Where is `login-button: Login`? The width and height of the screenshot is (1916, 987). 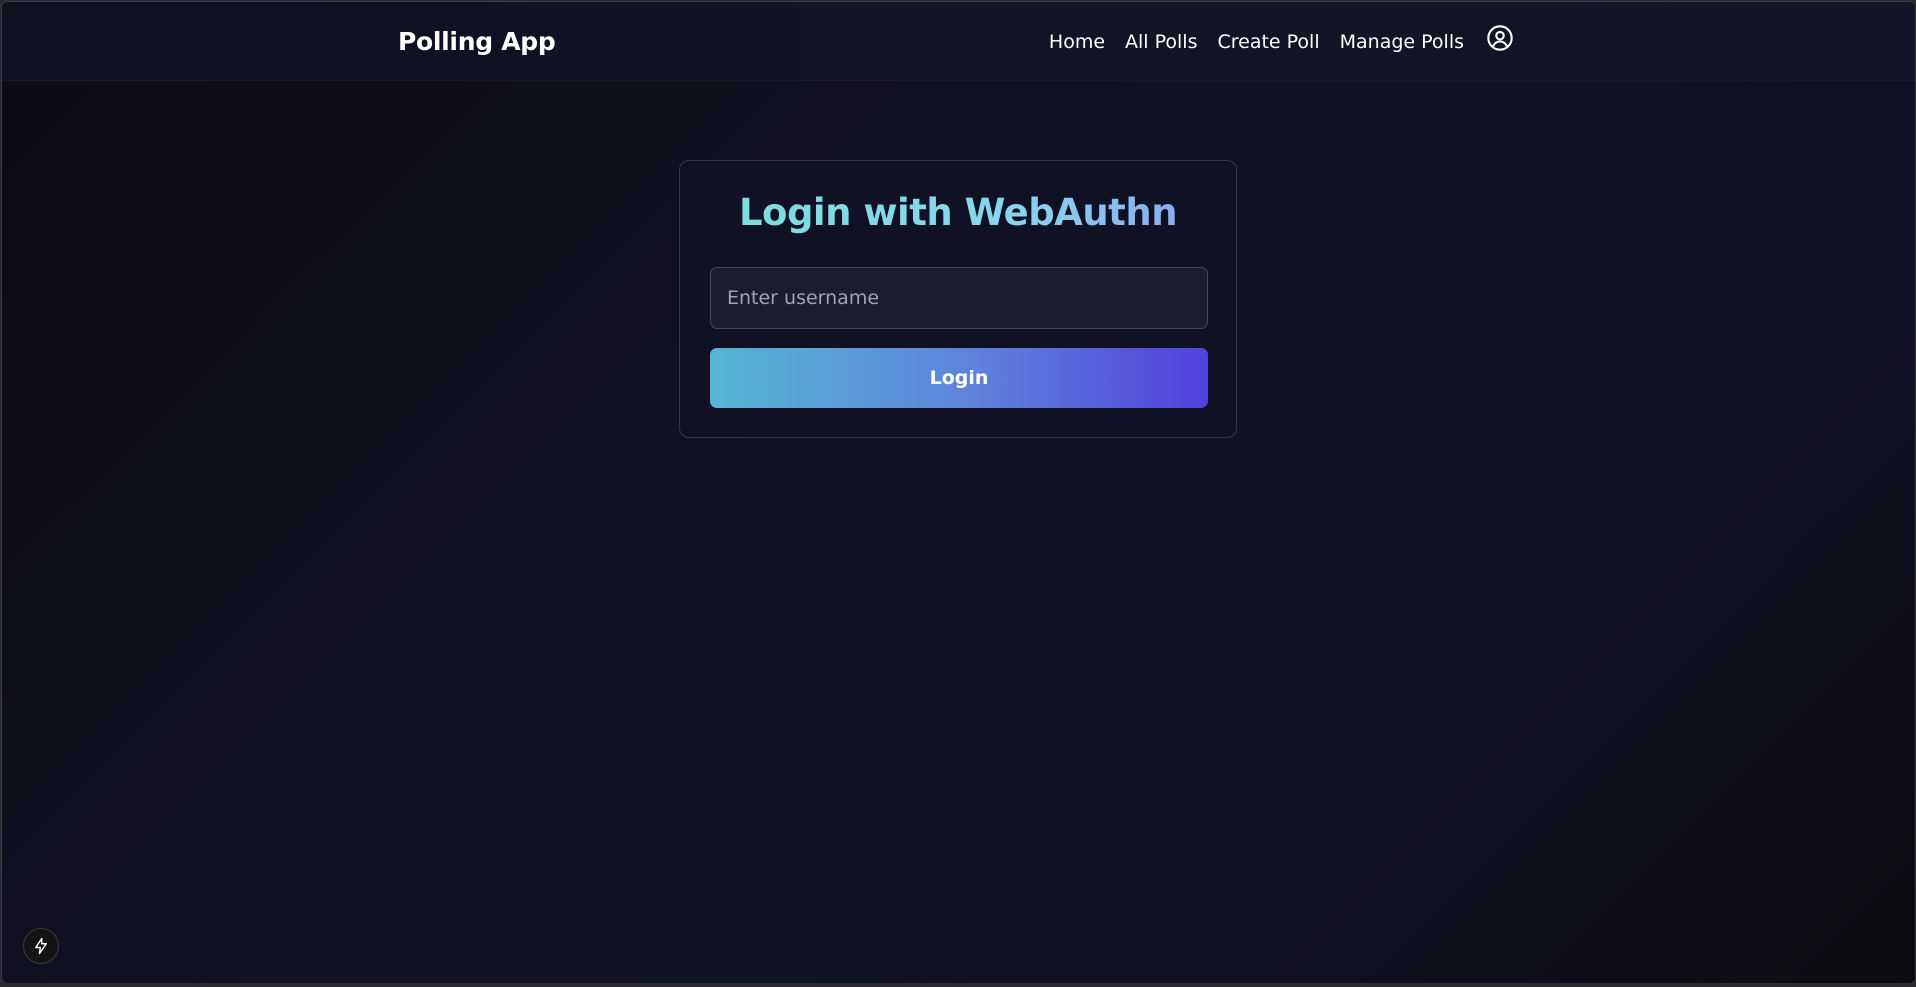 login-button: Login is located at coordinates (959, 378).